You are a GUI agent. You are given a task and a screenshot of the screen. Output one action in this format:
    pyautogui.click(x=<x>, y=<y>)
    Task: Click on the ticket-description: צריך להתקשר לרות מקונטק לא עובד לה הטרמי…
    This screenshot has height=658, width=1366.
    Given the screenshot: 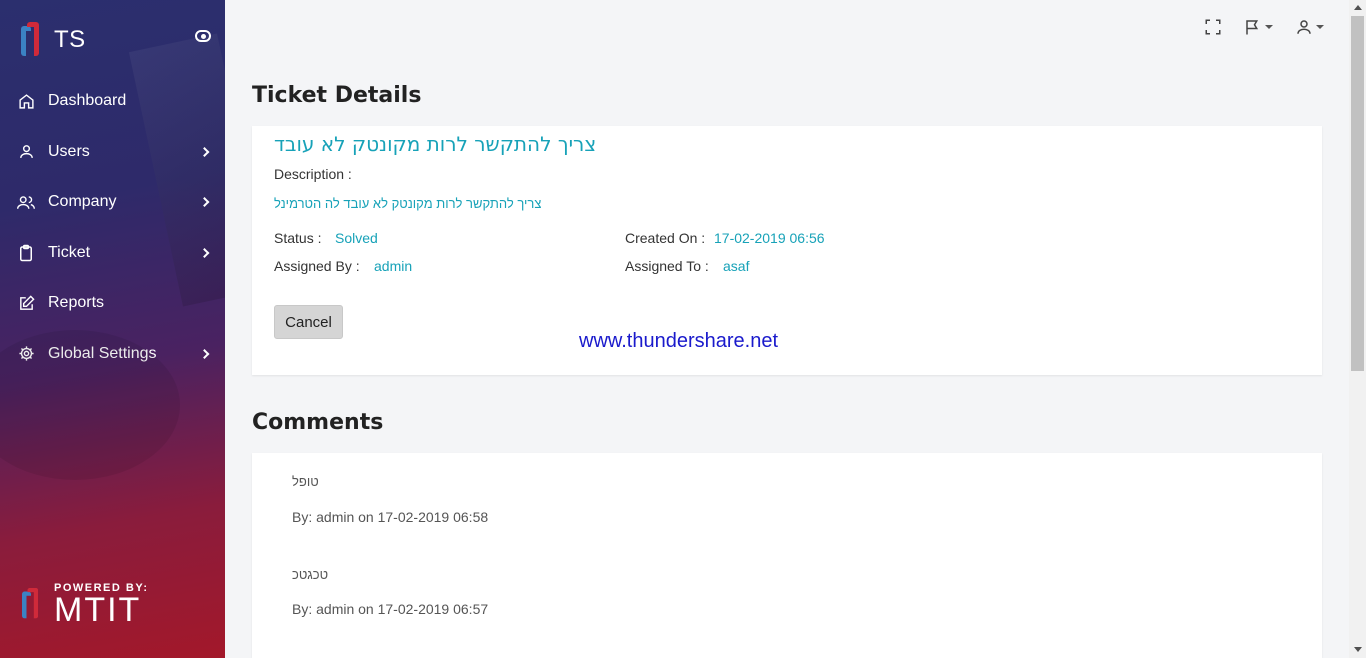 What is the action you would take?
    pyautogui.click(x=408, y=203)
    